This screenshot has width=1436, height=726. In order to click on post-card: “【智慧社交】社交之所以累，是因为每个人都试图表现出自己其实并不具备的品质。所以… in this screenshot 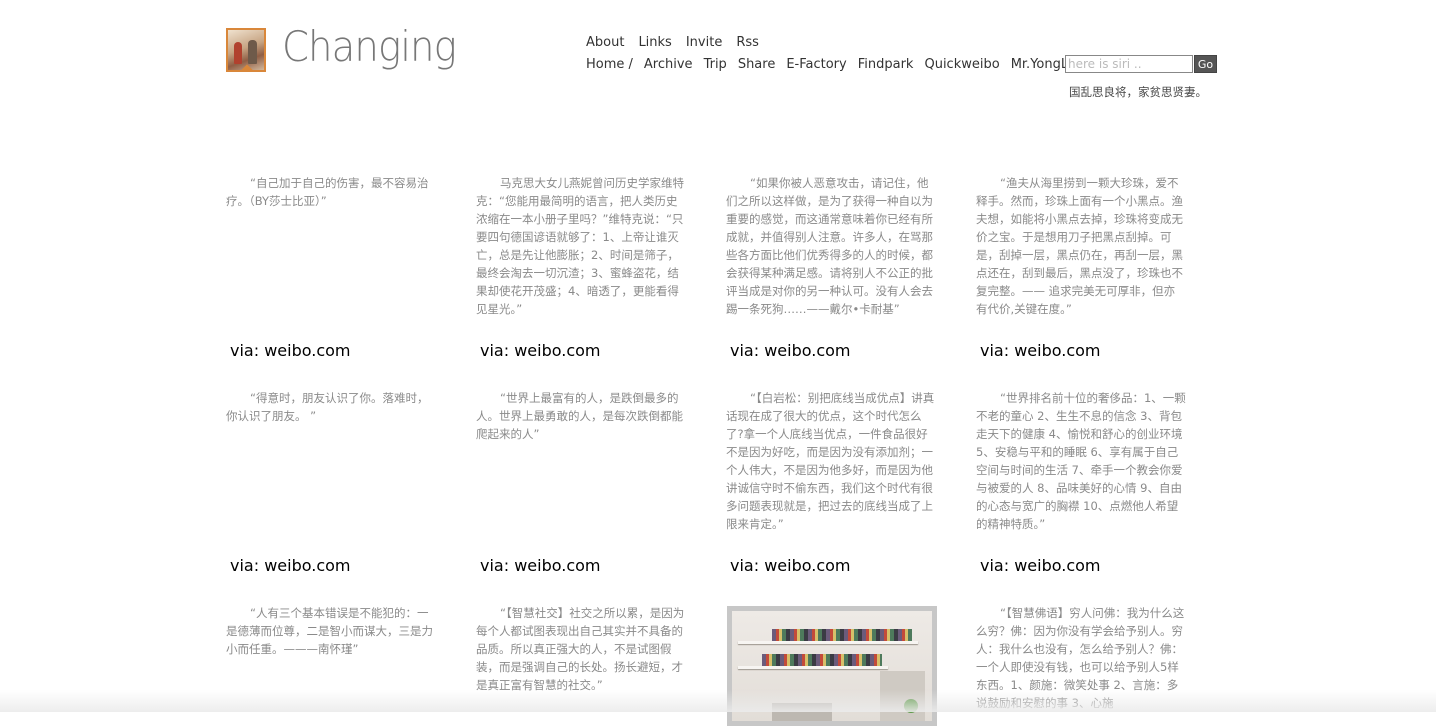, I will do `click(581, 649)`.